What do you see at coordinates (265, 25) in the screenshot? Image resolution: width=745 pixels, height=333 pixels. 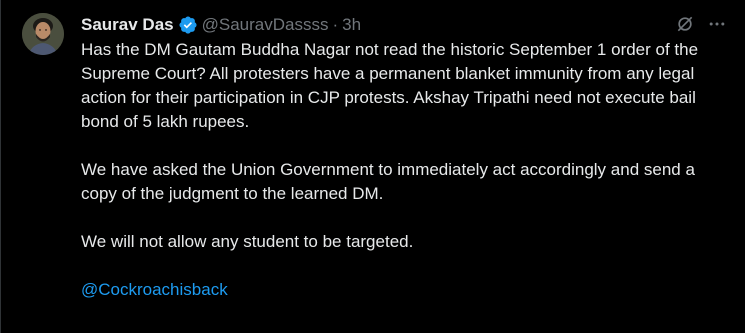 I see `author-handle: @SauravDassss` at bounding box center [265, 25].